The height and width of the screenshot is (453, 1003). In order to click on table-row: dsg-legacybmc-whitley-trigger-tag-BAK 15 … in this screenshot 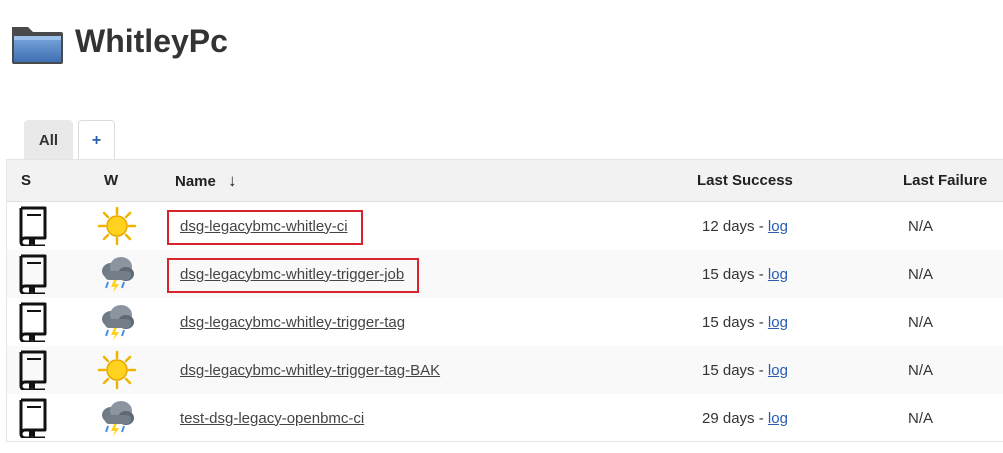, I will do `click(505, 370)`.